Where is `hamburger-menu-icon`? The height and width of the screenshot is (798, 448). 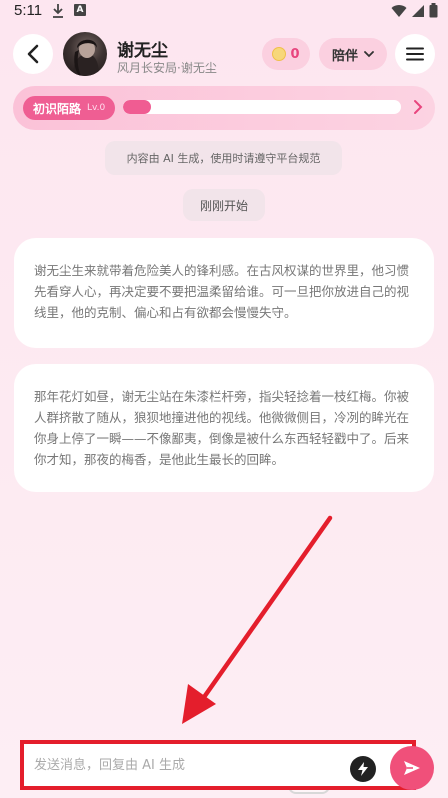 hamburger-menu-icon is located at coordinates (415, 54).